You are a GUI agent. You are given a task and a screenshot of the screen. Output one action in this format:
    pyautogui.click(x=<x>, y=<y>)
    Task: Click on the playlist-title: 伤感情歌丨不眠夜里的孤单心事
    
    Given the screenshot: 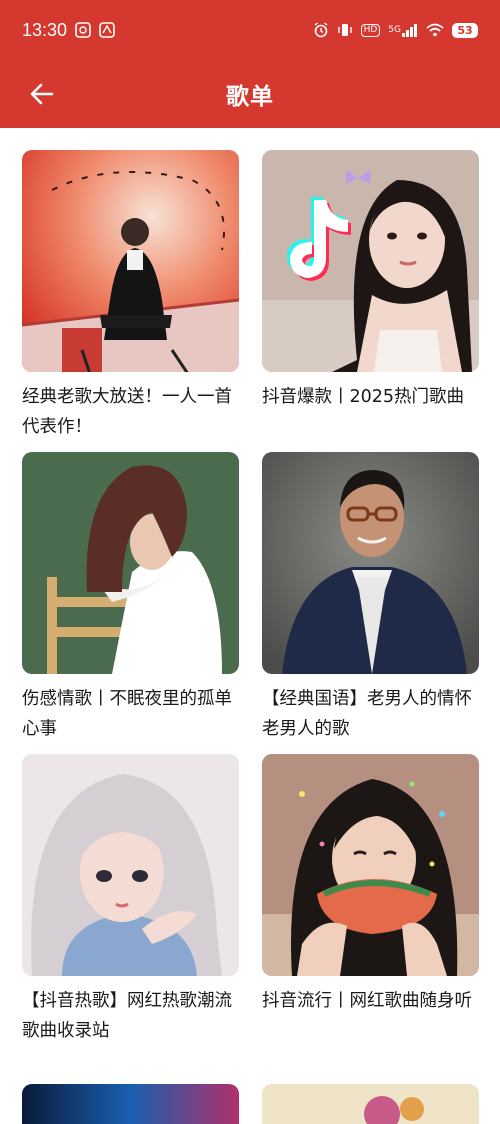 What is the action you would take?
    pyautogui.click(x=127, y=714)
    